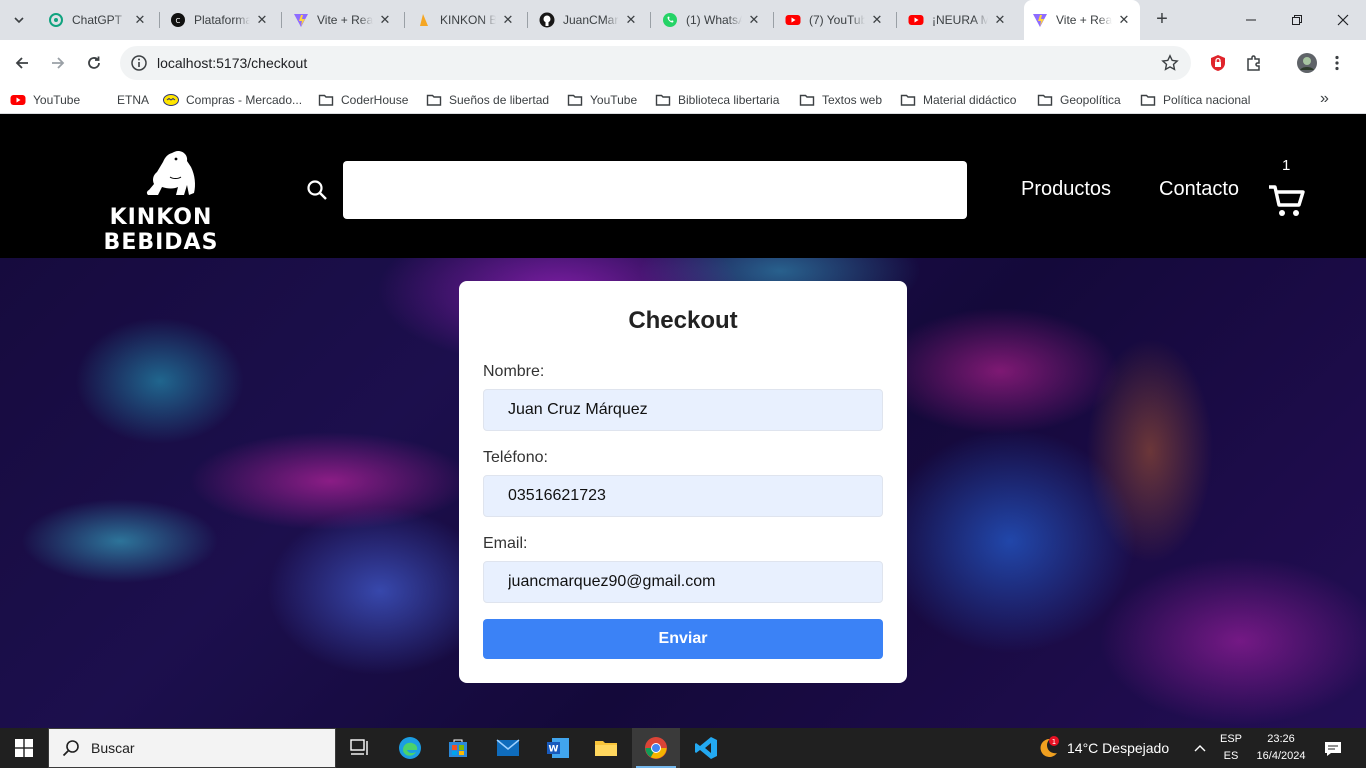 The width and height of the screenshot is (1366, 768). Describe the element at coordinates (1231, 739) in the screenshot. I see `language-indicator: ESP` at that location.